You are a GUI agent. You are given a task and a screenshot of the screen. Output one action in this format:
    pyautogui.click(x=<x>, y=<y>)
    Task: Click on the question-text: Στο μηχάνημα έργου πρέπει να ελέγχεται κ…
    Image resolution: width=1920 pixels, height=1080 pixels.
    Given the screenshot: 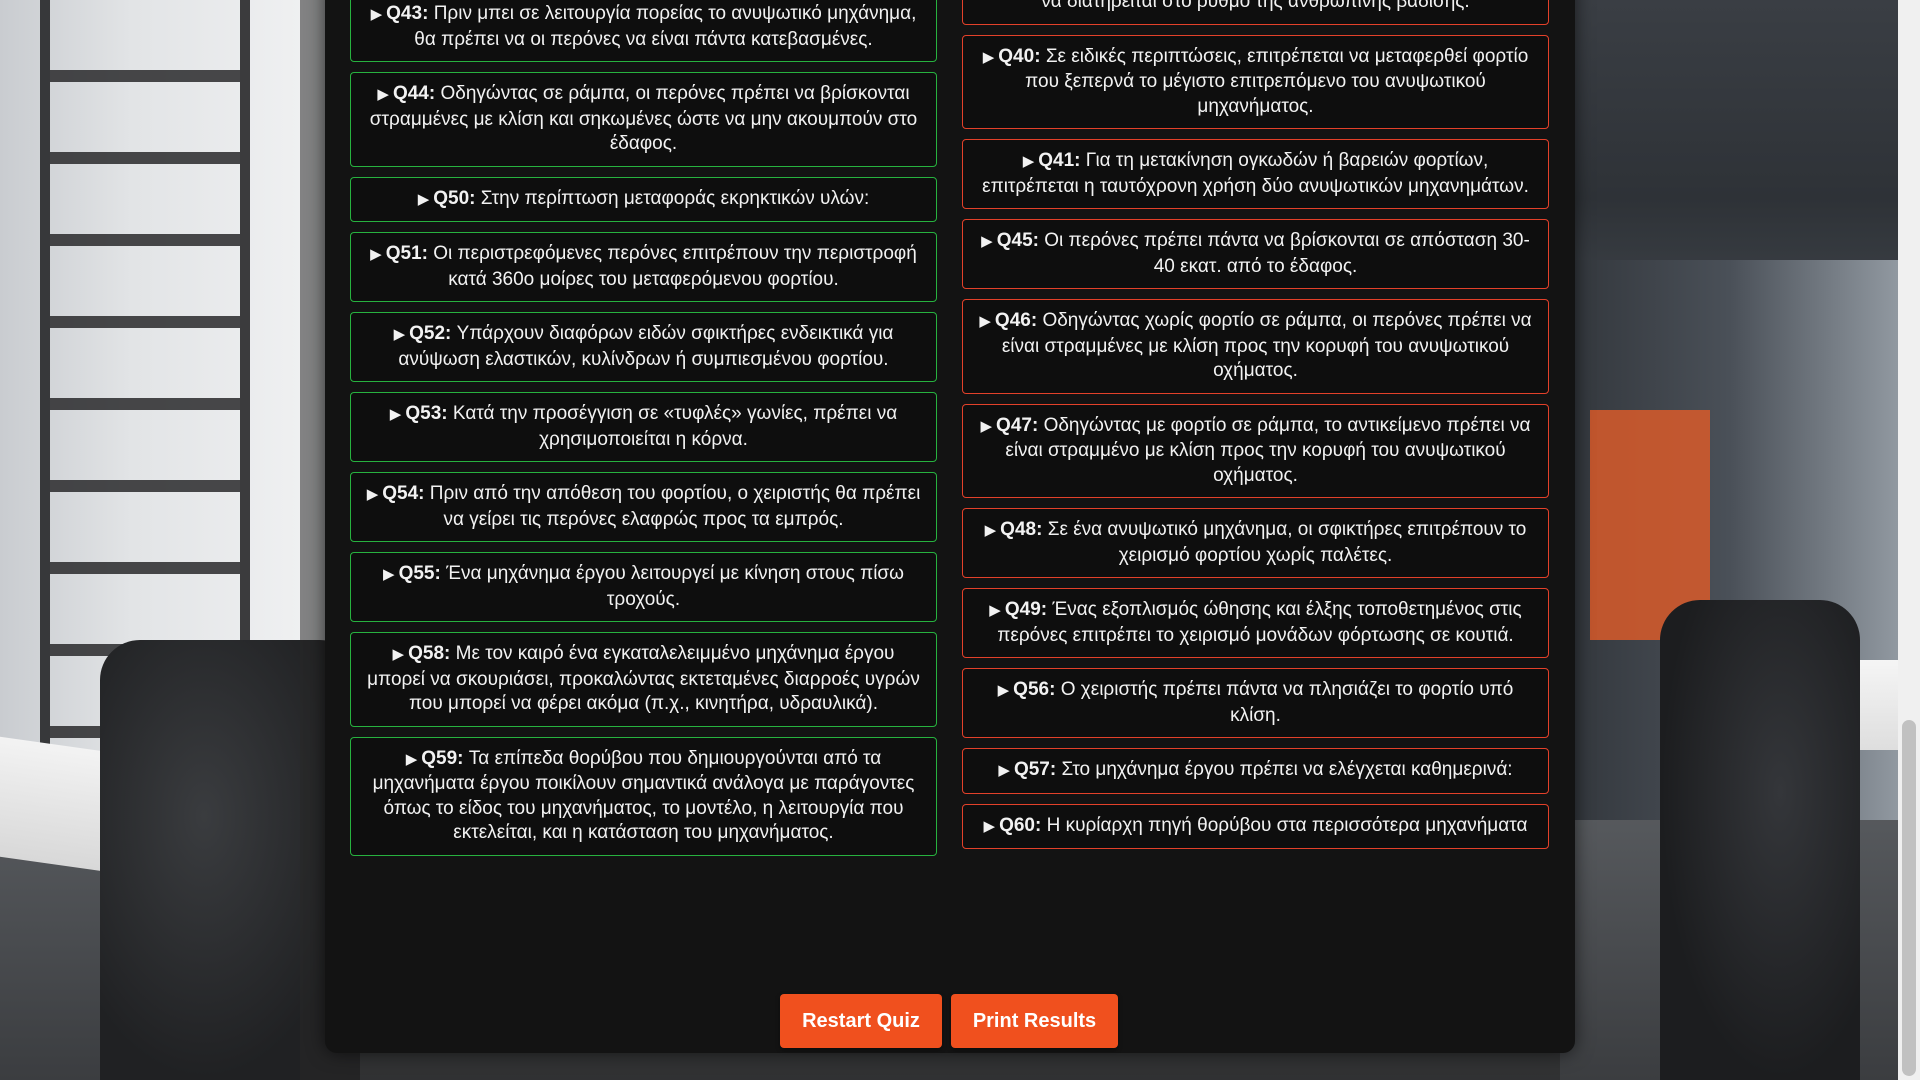 What is the action you would take?
    pyautogui.click(x=1287, y=769)
    